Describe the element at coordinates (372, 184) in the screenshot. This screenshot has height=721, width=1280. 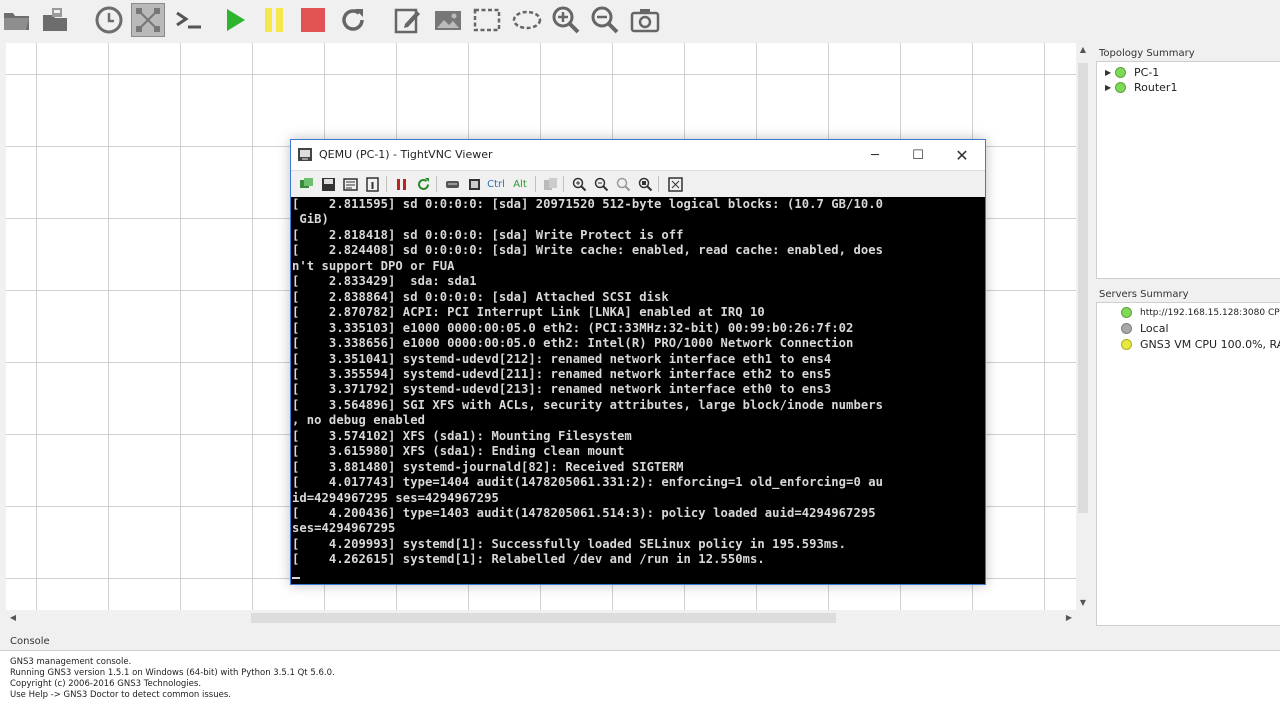
I see `connection-info-icon` at that location.